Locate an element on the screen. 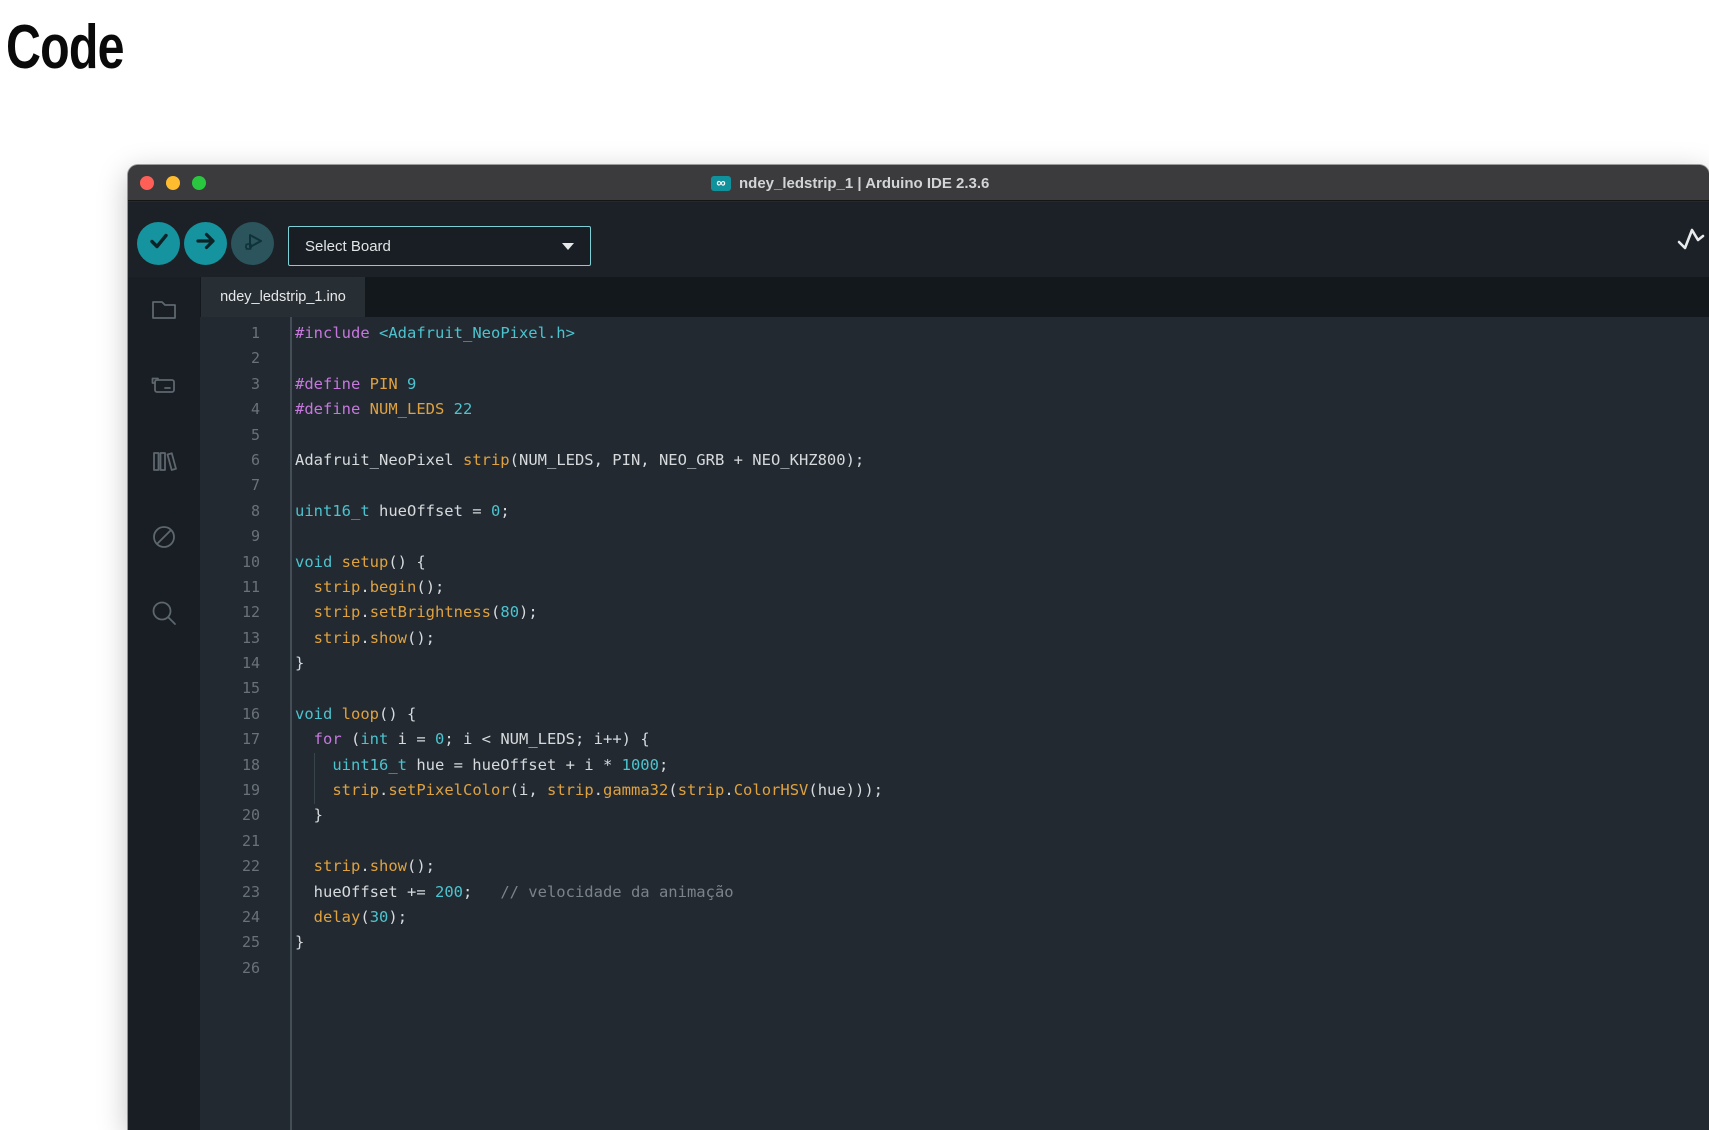  code-line: delay(30); is located at coordinates (1002, 917).